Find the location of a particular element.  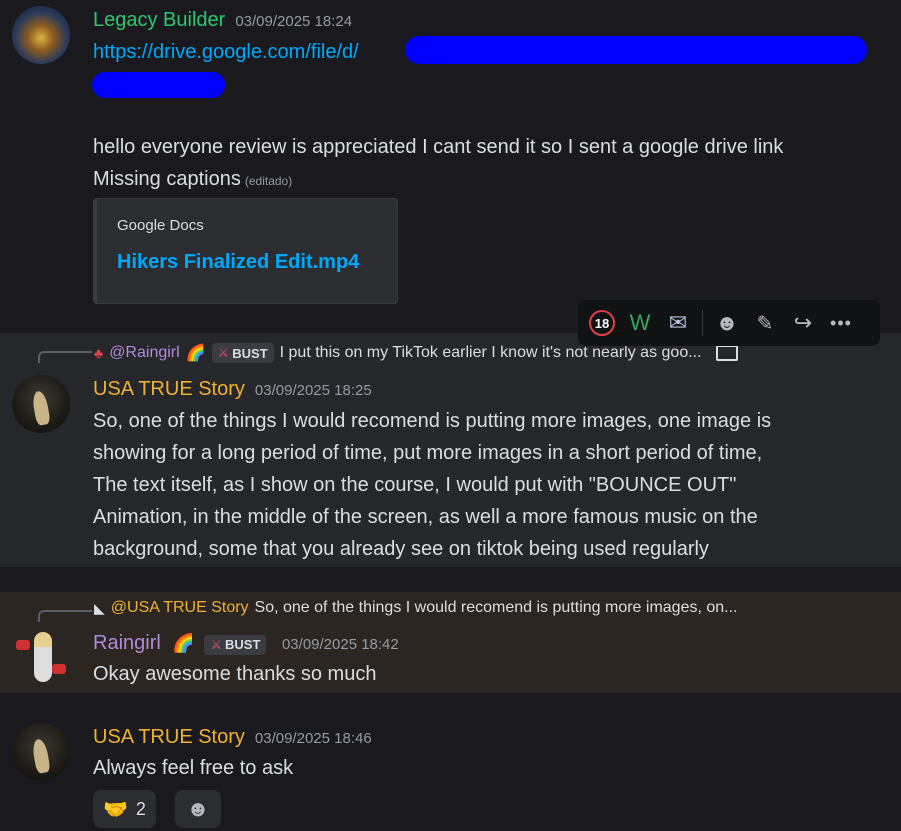

message-header: USA TRUE Story 03/09/2025 18:46 is located at coordinates (232, 738).